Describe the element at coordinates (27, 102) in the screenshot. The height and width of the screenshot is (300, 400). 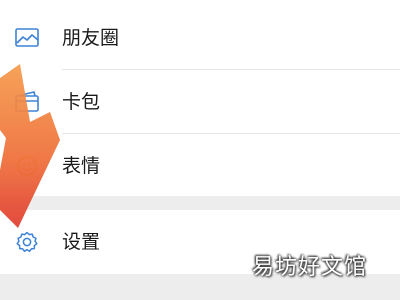
I see `wallet-icon` at that location.